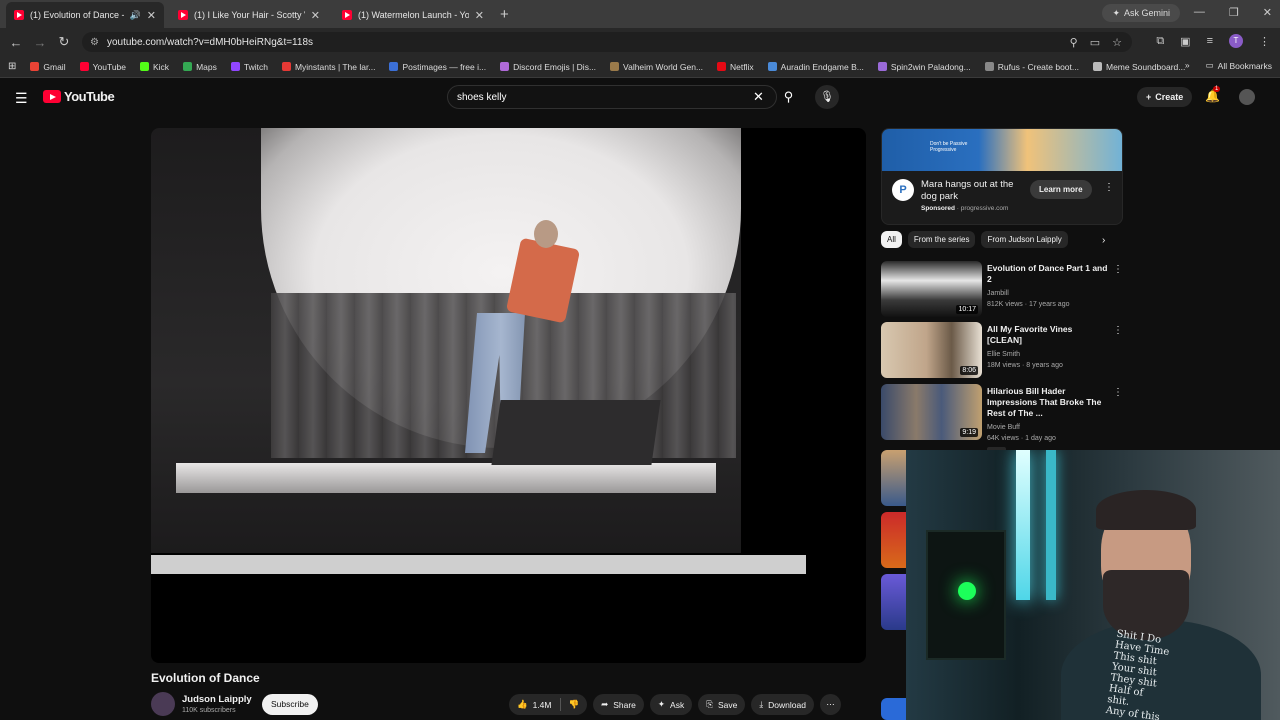 The width and height of the screenshot is (1280, 720). Describe the element at coordinates (1061, 189) in the screenshot. I see `learn-more-button: Learn more` at that location.